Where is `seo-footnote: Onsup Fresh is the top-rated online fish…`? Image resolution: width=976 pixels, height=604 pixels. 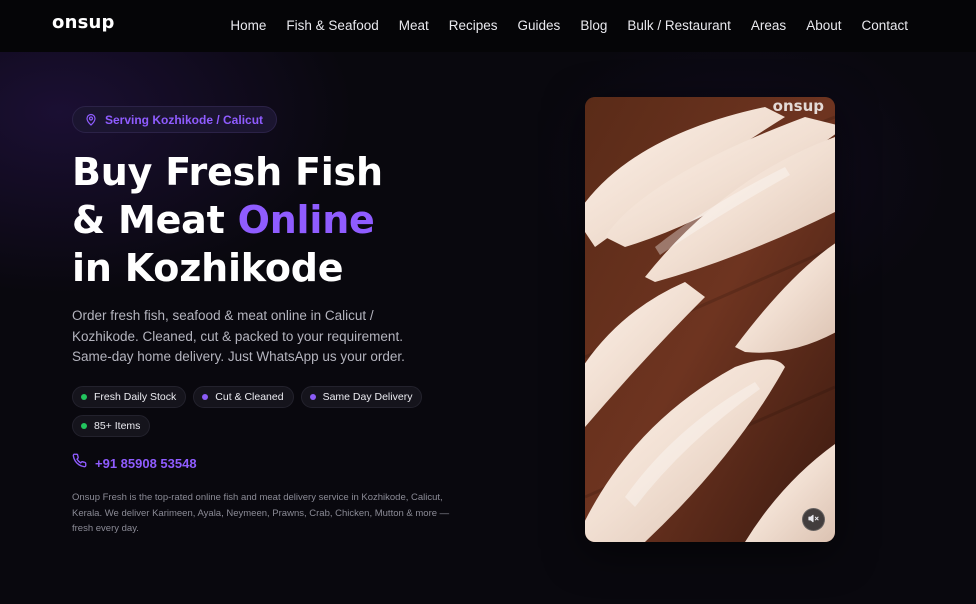 seo-footnote: Onsup Fresh is the top-rated online fish… is located at coordinates (261, 513).